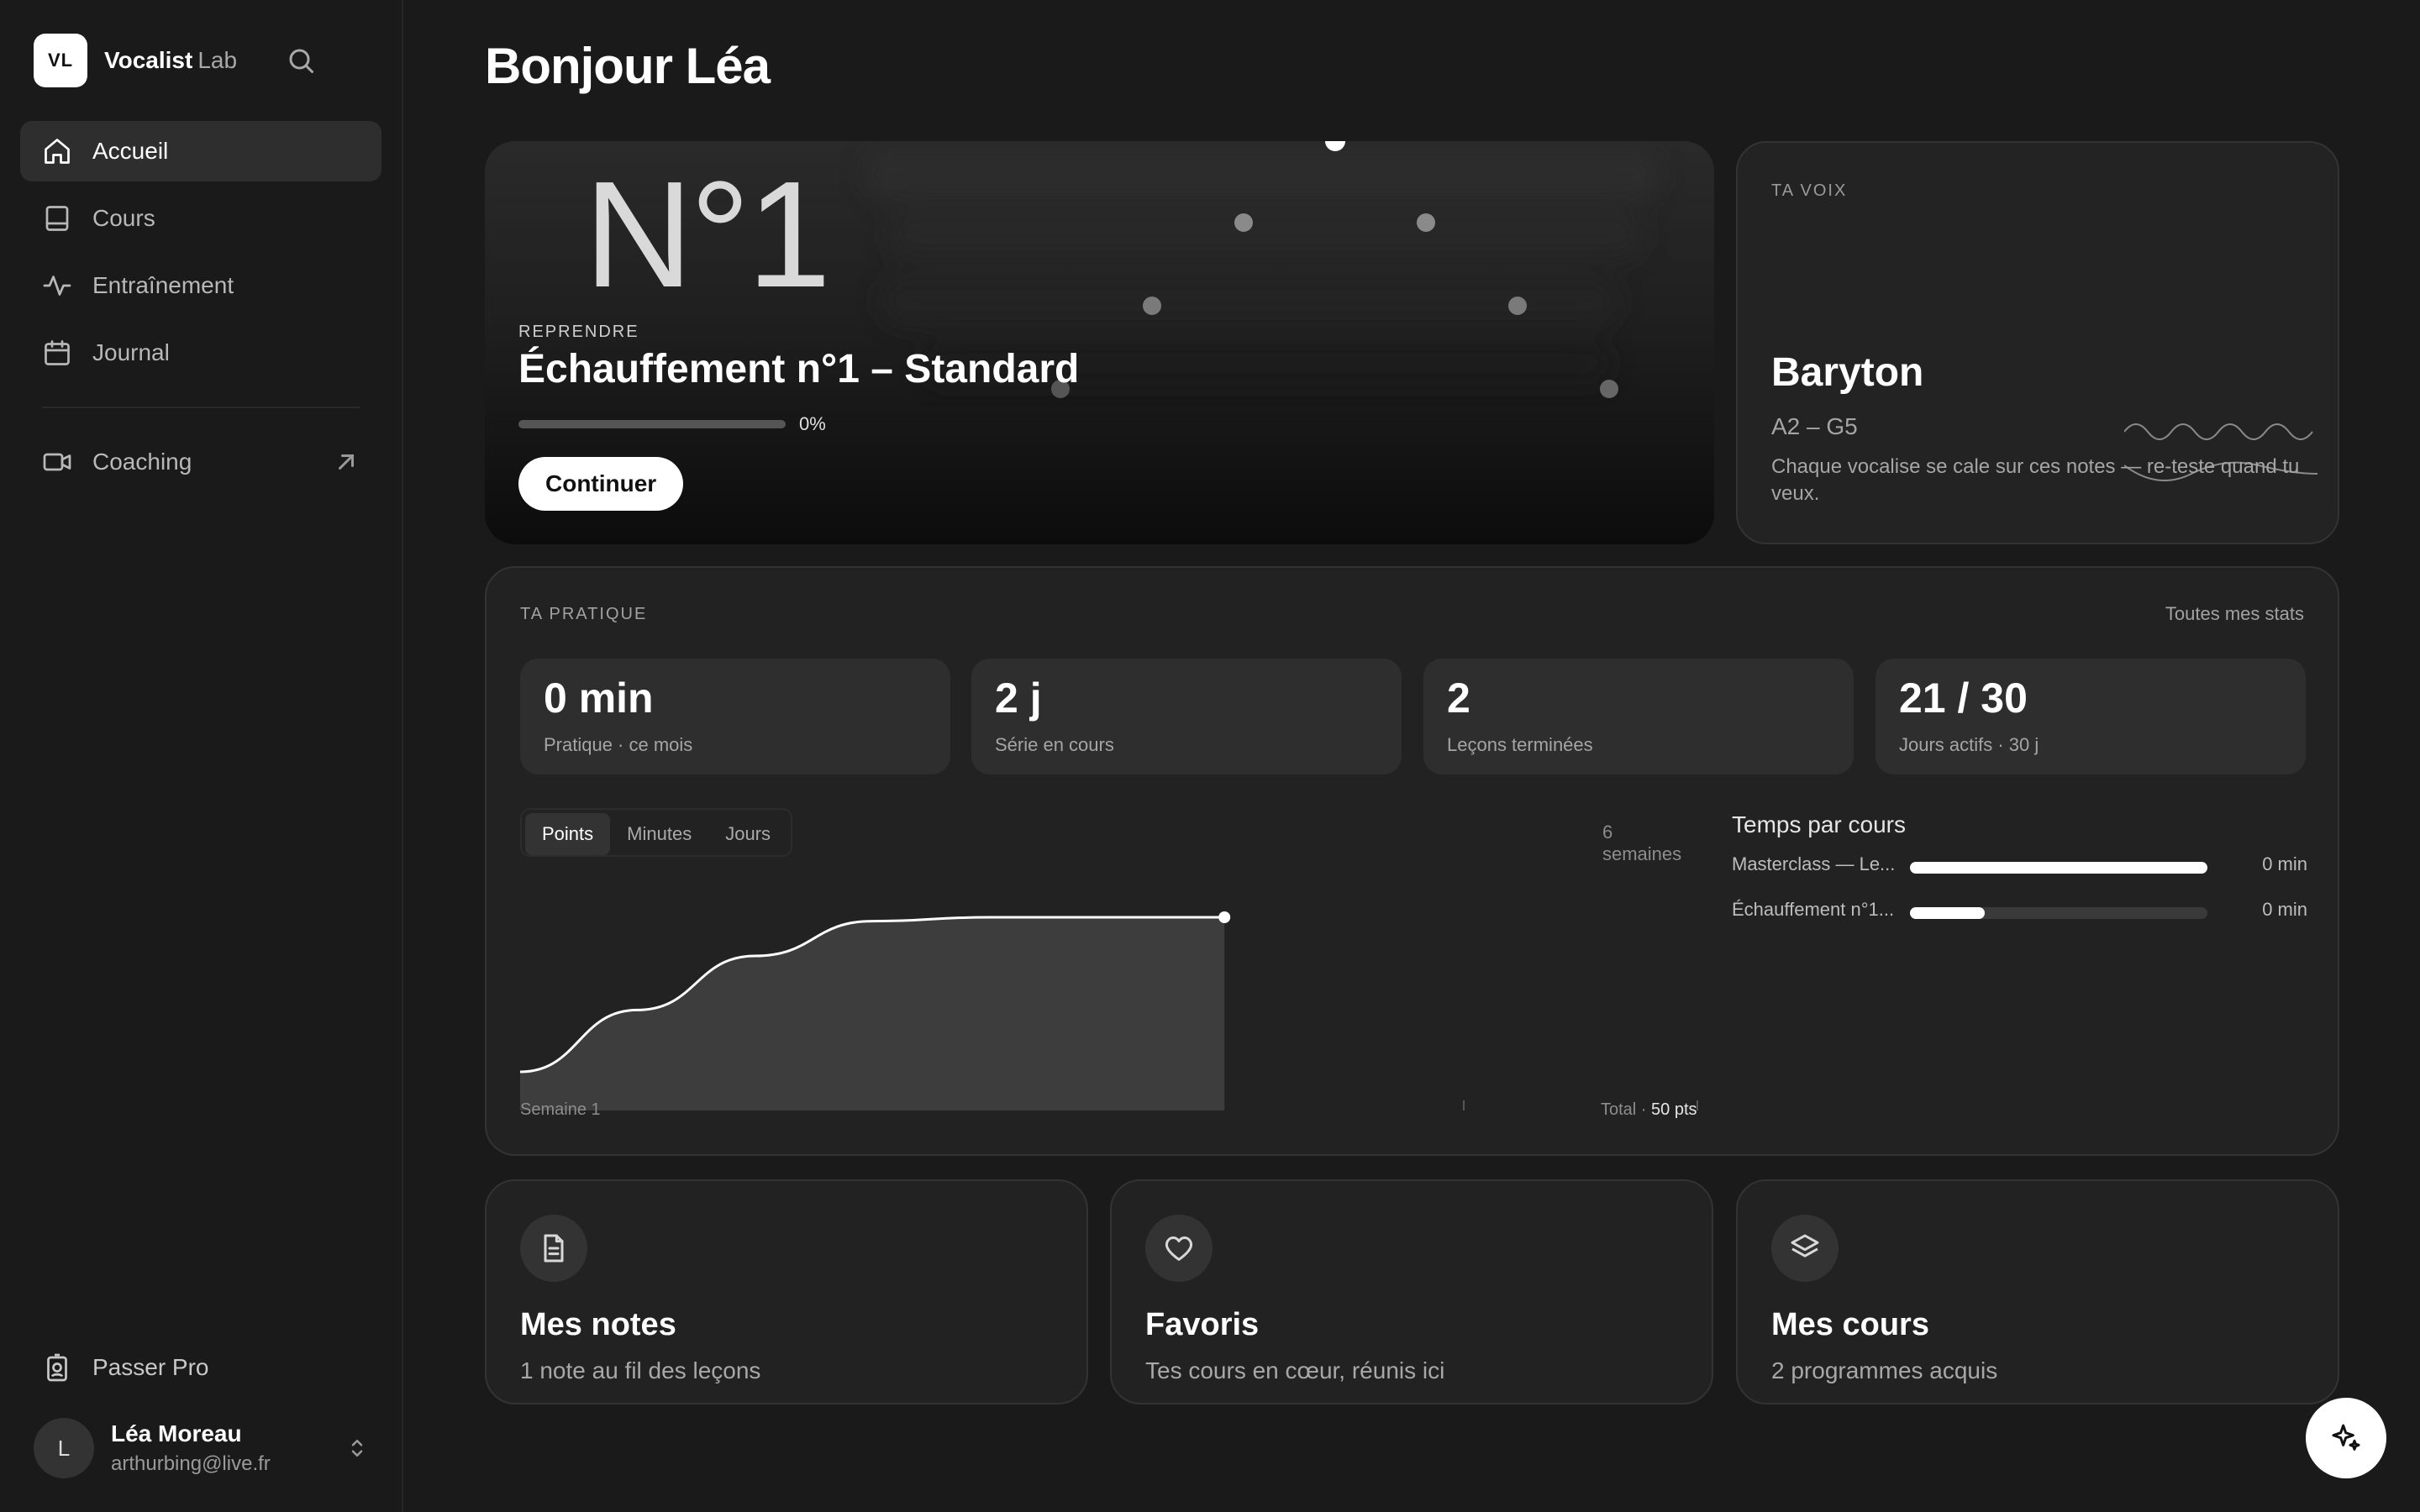  What do you see at coordinates (598, 1324) in the screenshot?
I see `card-title: Mes notes` at bounding box center [598, 1324].